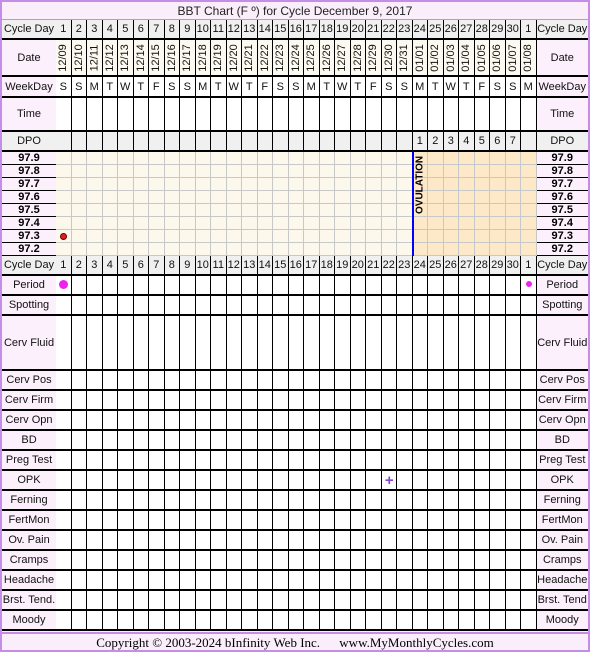  Describe the element at coordinates (203, 401) in the screenshot. I see `cerv-firm-cell` at that location.